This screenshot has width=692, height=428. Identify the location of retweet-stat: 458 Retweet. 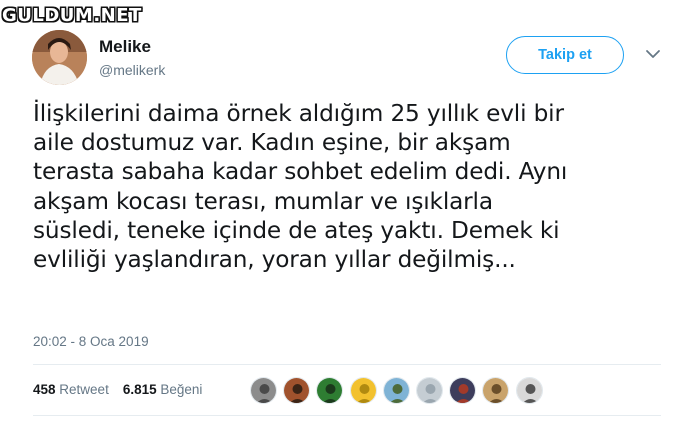
(71, 389).